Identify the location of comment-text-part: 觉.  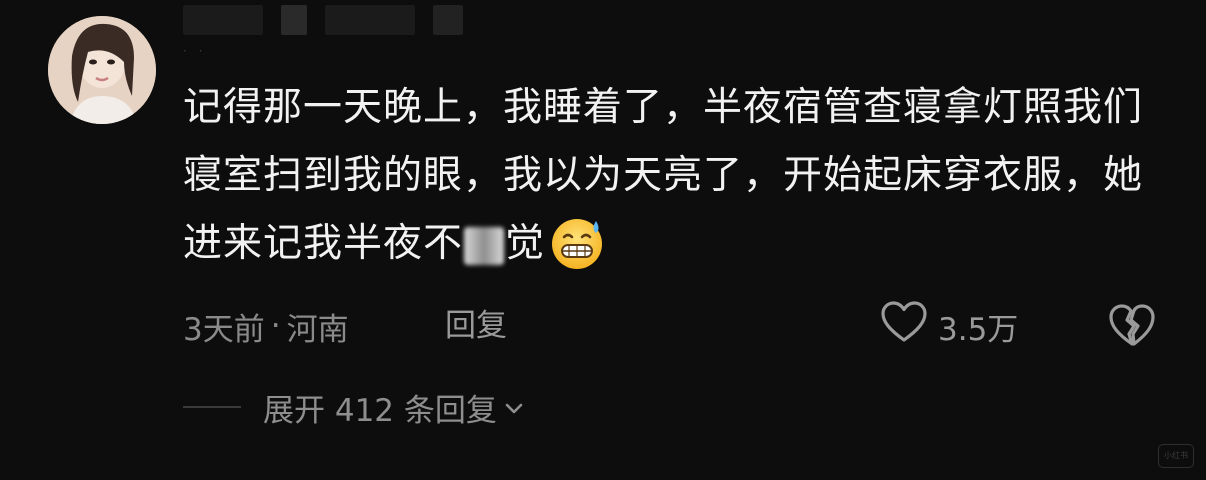
(525, 243).